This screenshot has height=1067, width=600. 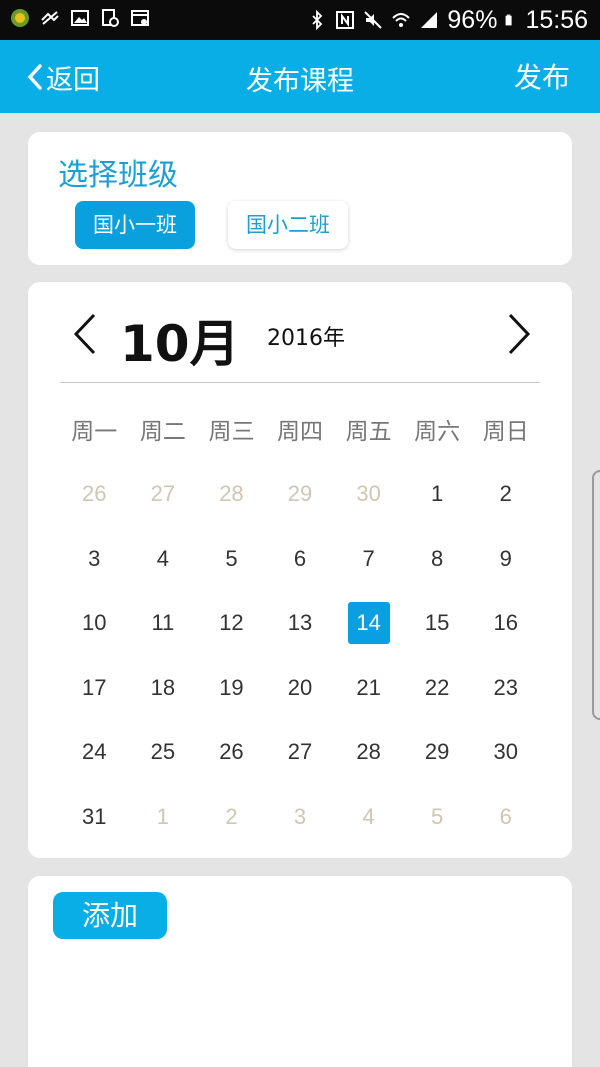 What do you see at coordinates (231, 499) in the screenshot?
I see `calendar-day-other-month: 28` at bounding box center [231, 499].